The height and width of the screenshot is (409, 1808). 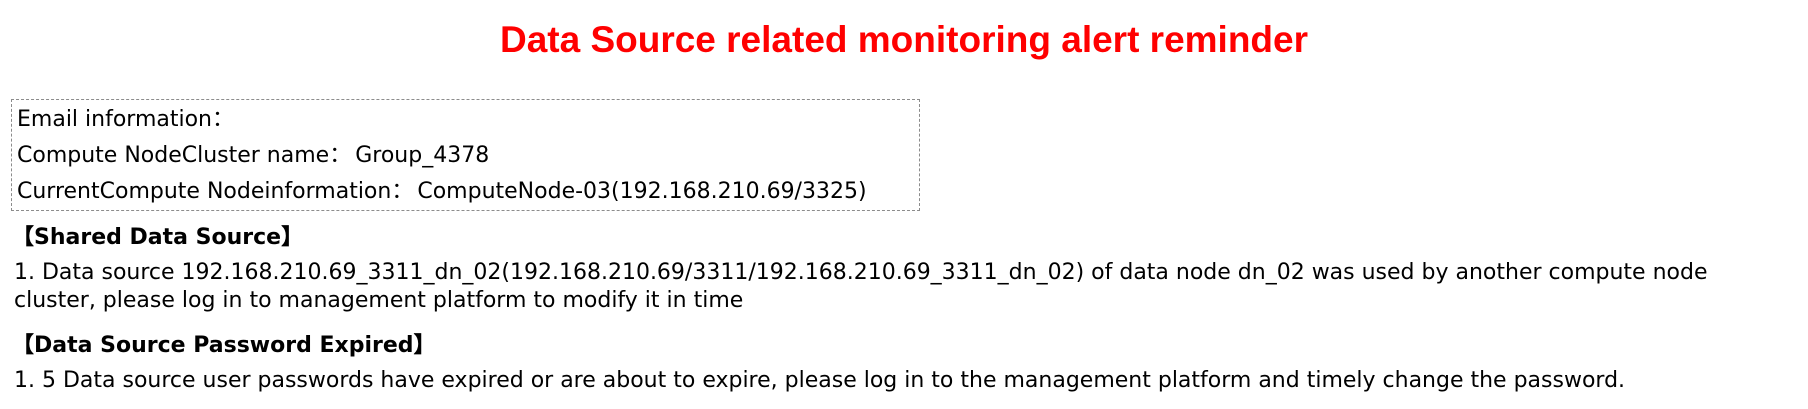 What do you see at coordinates (642, 191) in the screenshot?
I see `compute-node-value: ComputeNode-03(192.168.210.69/3325)` at bounding box center [642, 191].